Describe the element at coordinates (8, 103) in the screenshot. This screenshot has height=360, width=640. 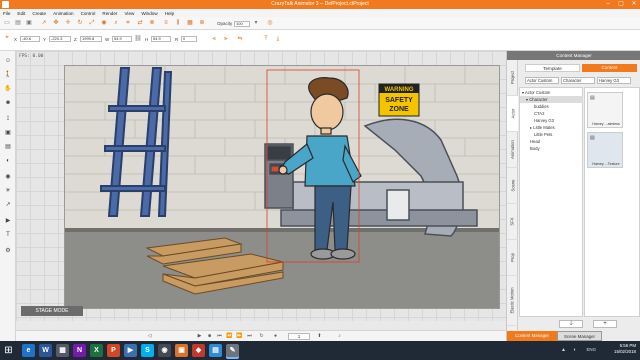
I see `face-icon: ☻` at that location.